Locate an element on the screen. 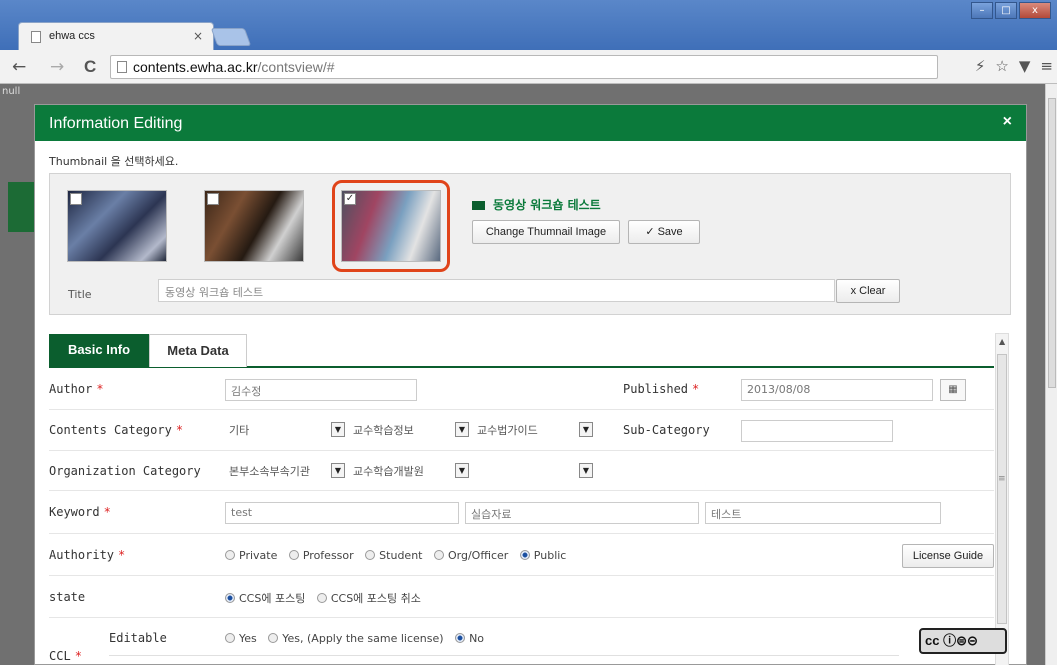 The image size is (1057, 665). check-icon: ✓ is located at coordinates (650, 232).